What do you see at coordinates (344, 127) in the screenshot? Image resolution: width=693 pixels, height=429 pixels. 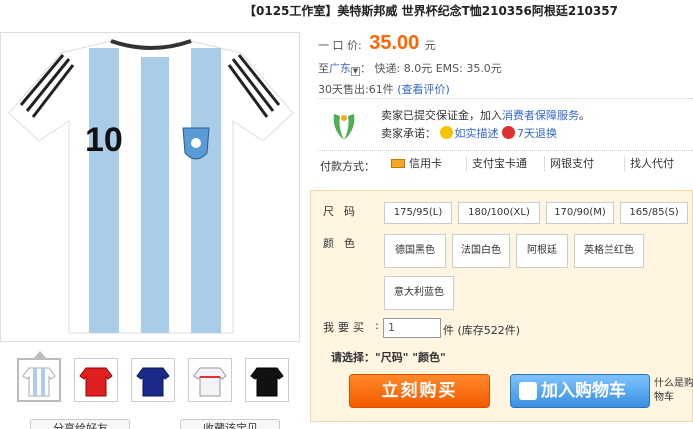 I see `consumer-protection-icon` at bounding box center [344, 127].